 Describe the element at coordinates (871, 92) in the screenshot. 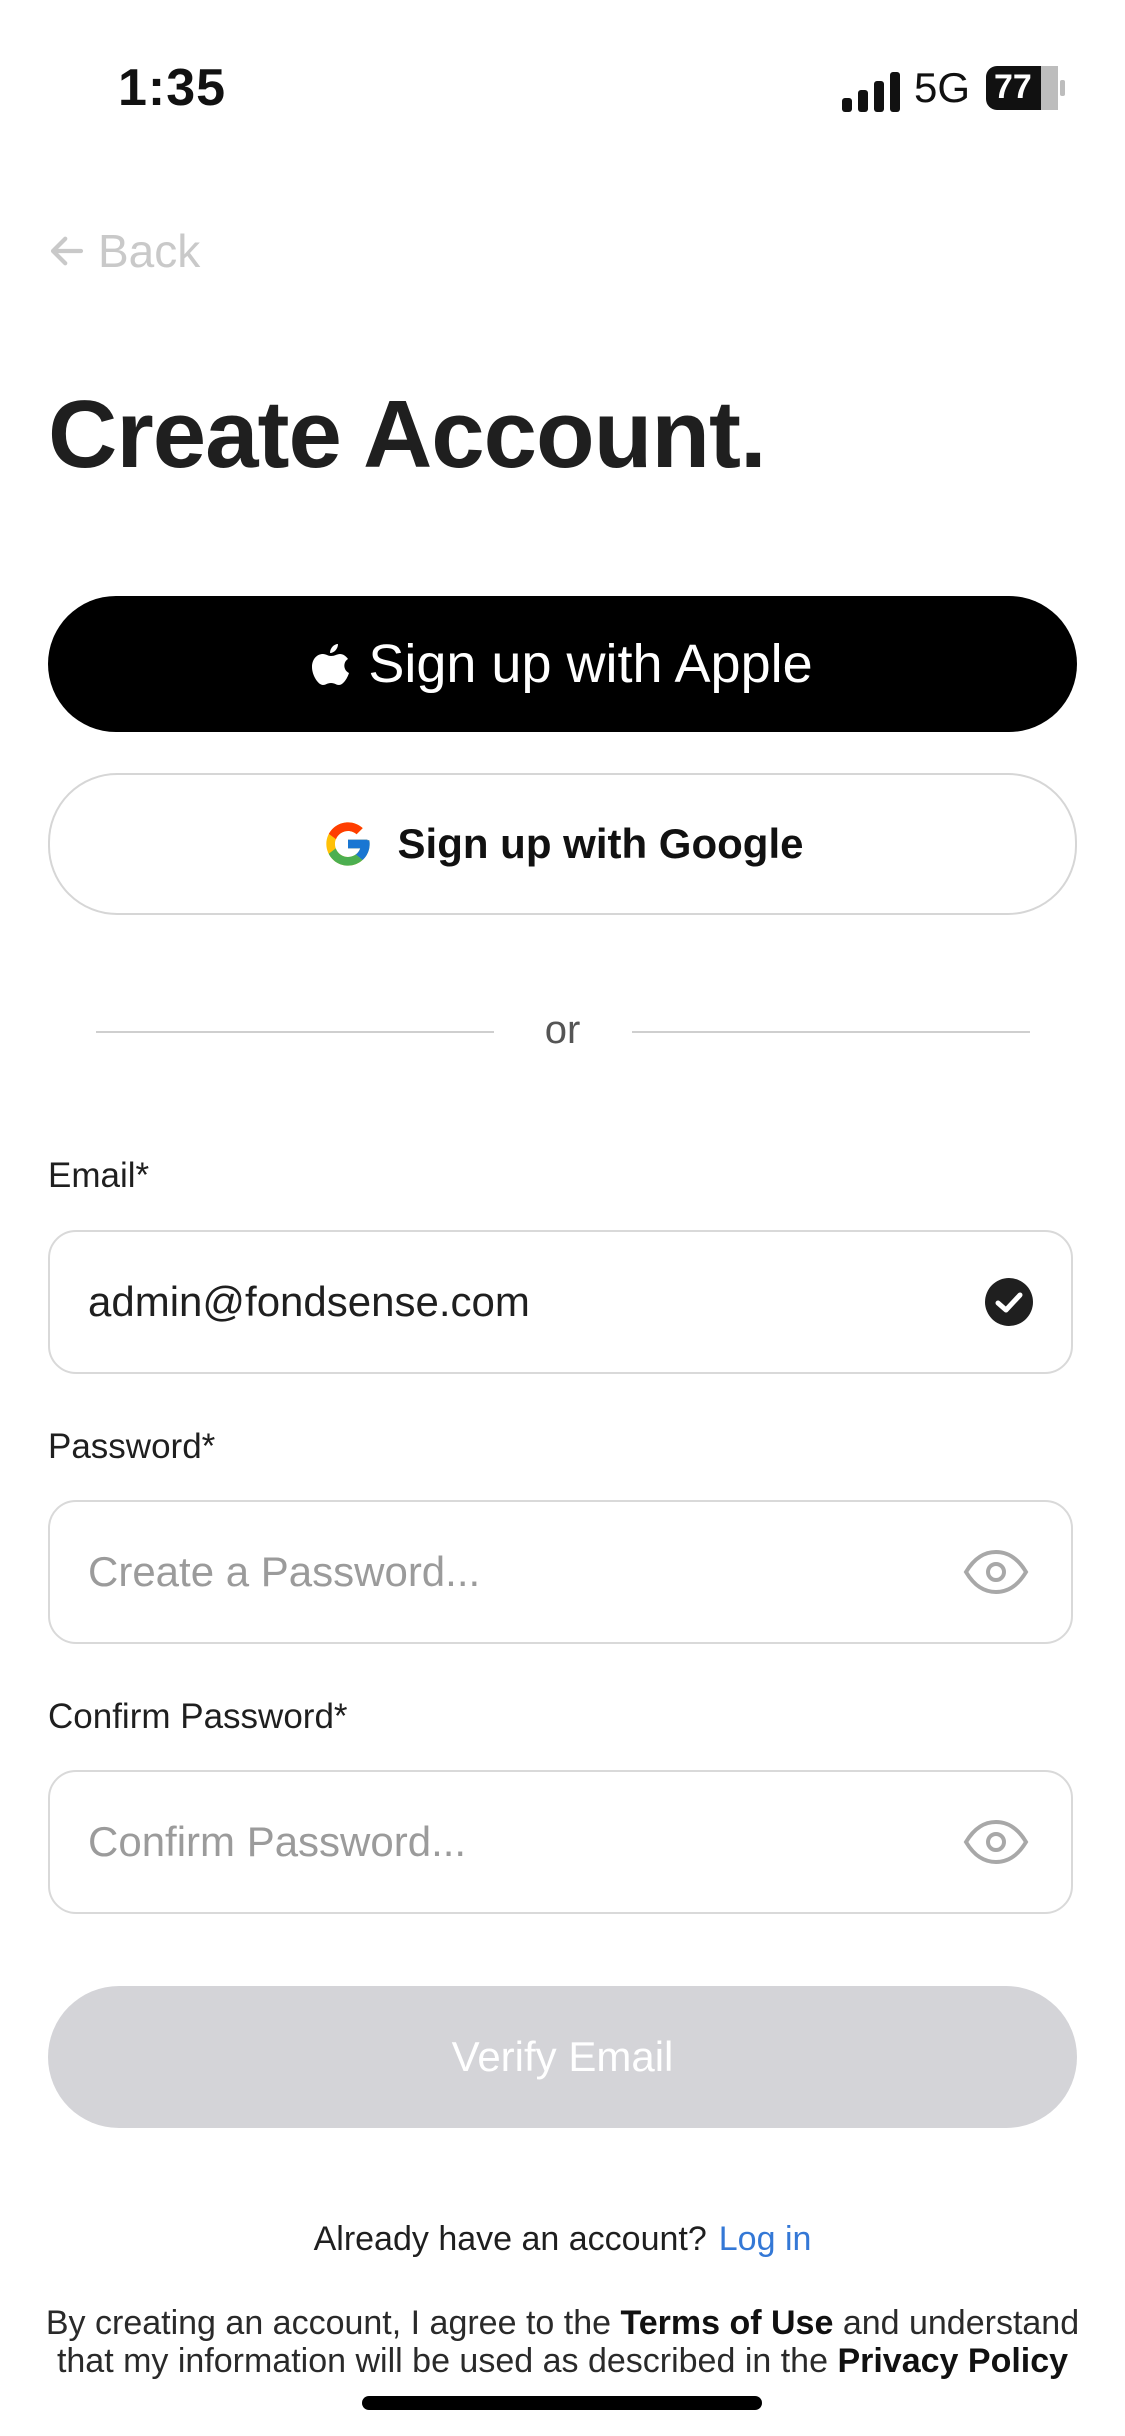

I see `cellular-signal-icon` at that location.